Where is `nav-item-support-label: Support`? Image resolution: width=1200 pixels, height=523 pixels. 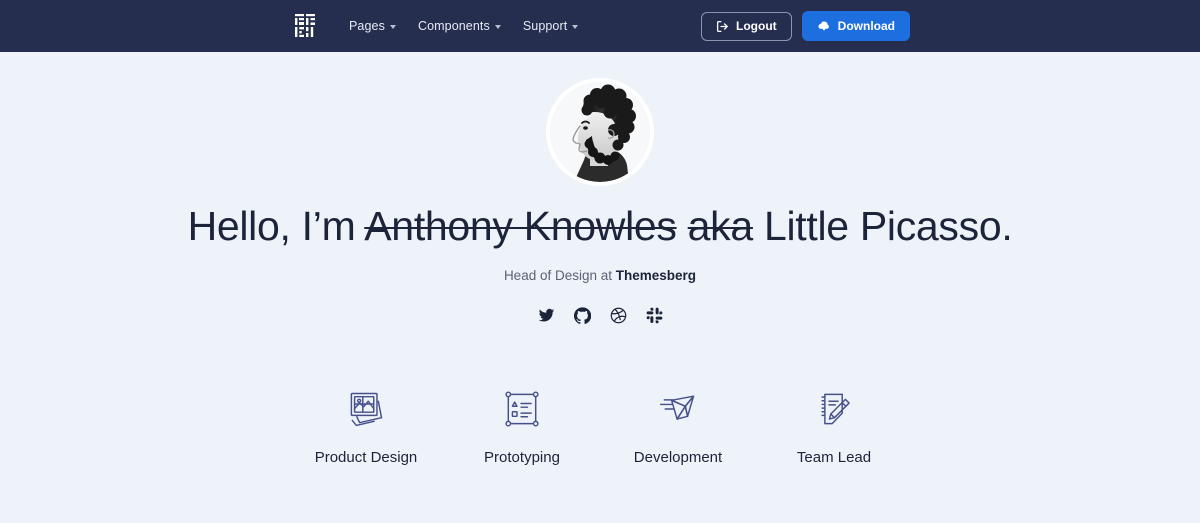
nav-item-support-label: Support is located at coordinates (545, 26).